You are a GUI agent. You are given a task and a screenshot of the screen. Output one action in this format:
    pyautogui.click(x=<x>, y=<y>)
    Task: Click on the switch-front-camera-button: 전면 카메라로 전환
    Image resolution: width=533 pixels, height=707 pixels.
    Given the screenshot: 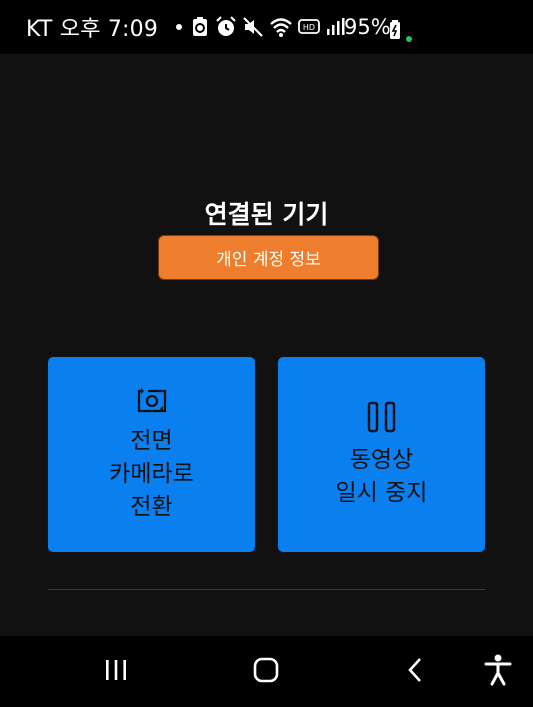 What is the action you would take?
    pyautogui.click(x=151, y=454)
    